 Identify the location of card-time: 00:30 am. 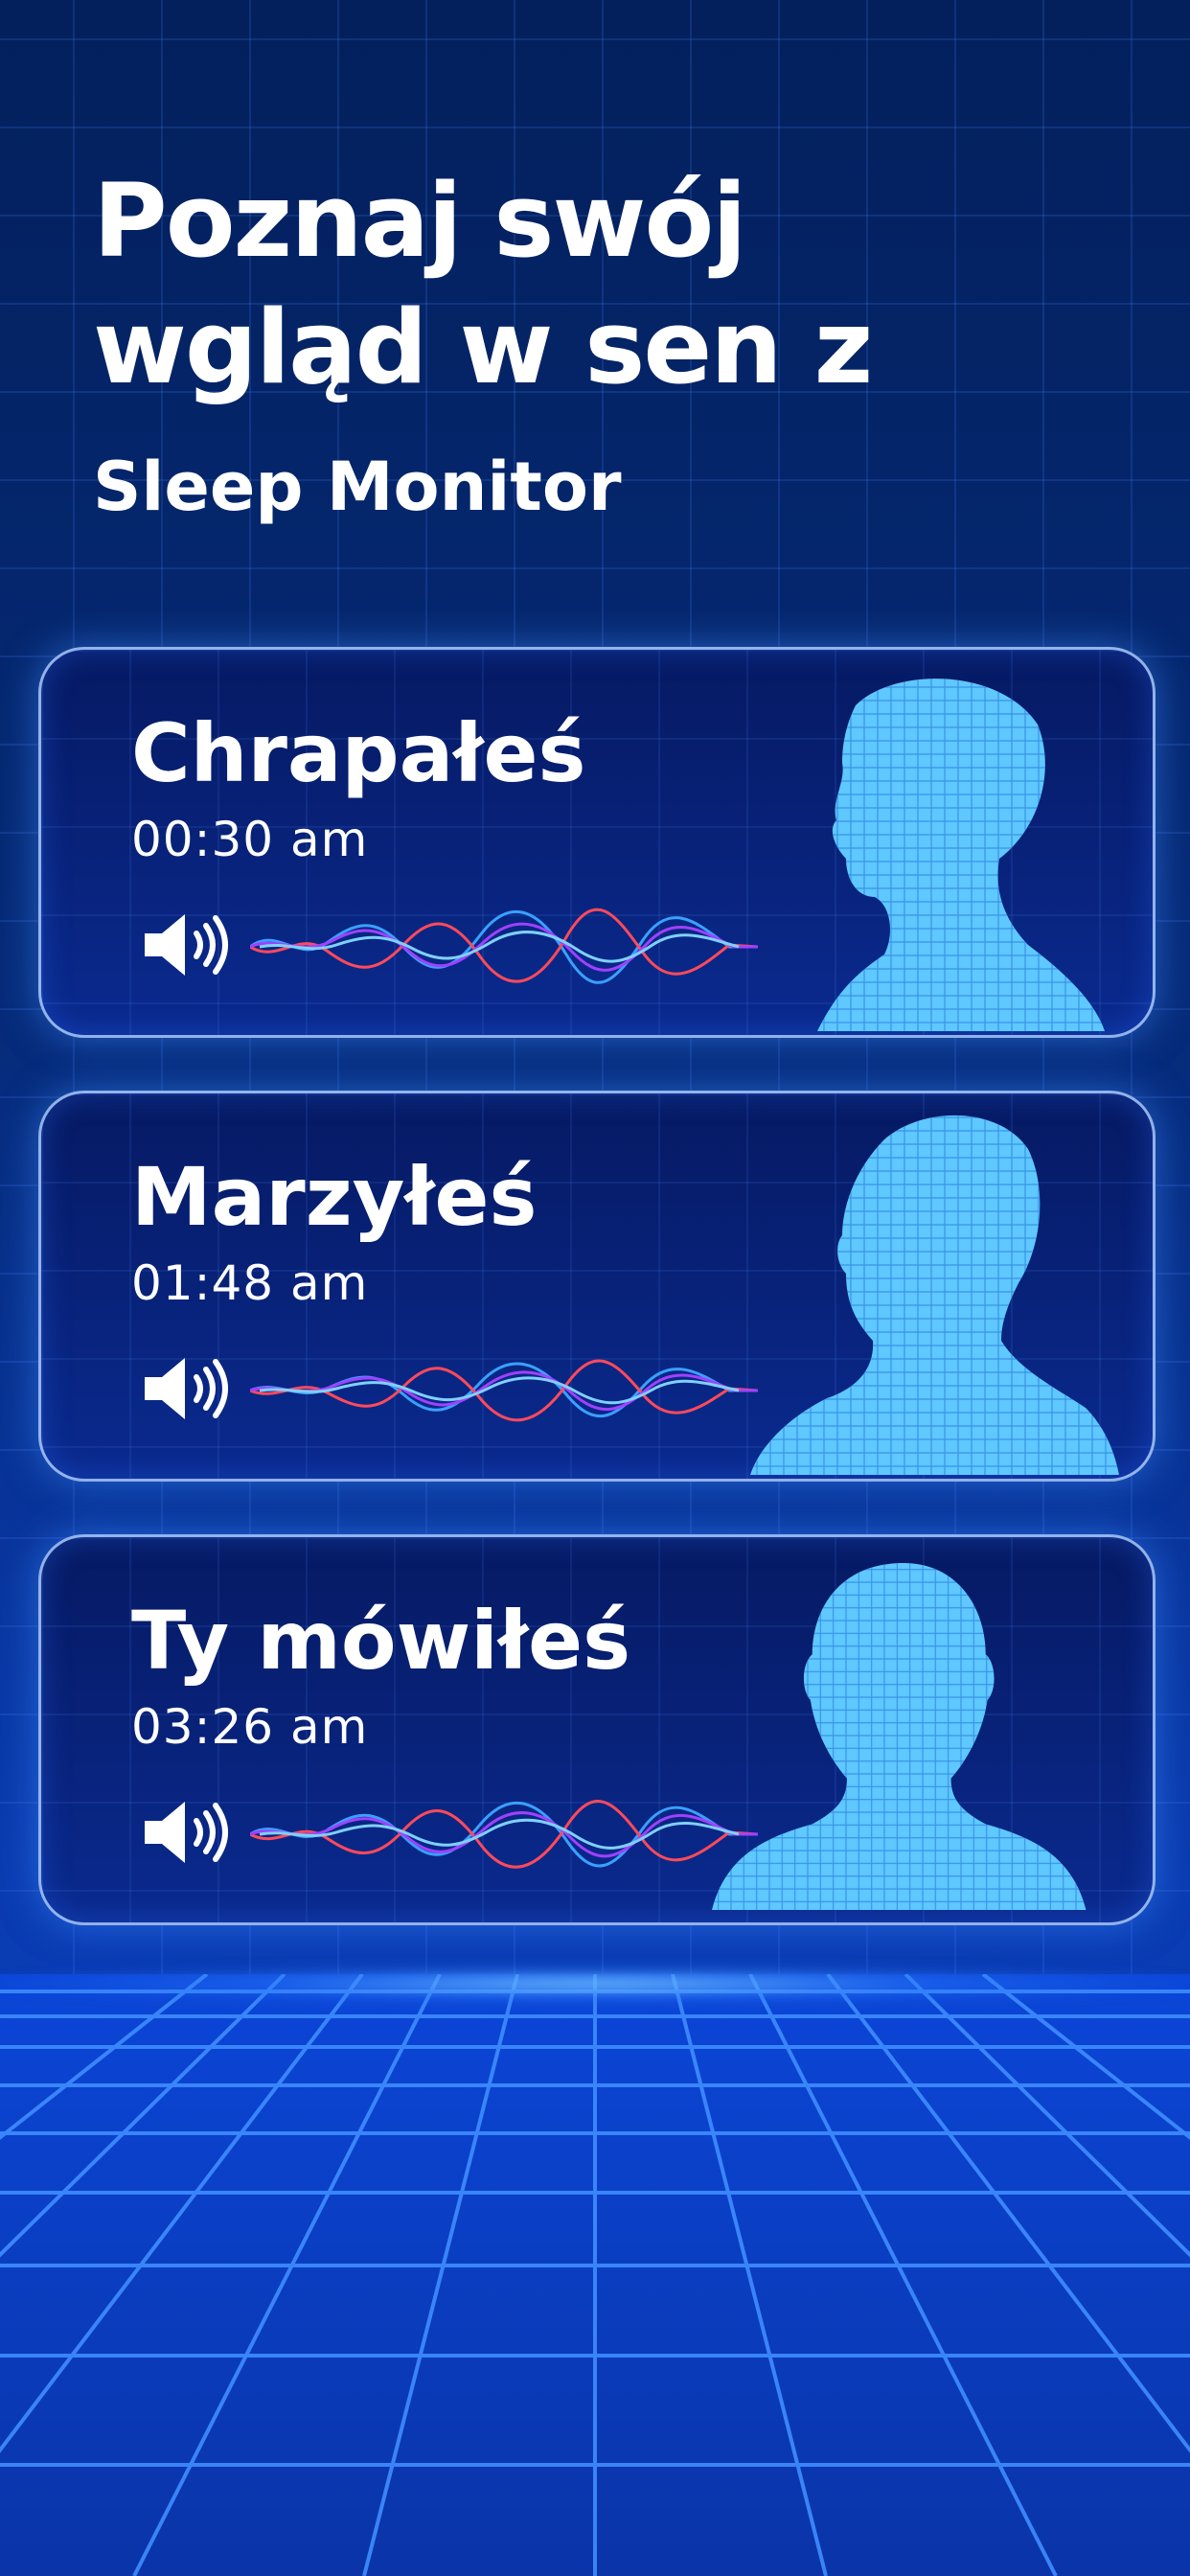
(250, 839).